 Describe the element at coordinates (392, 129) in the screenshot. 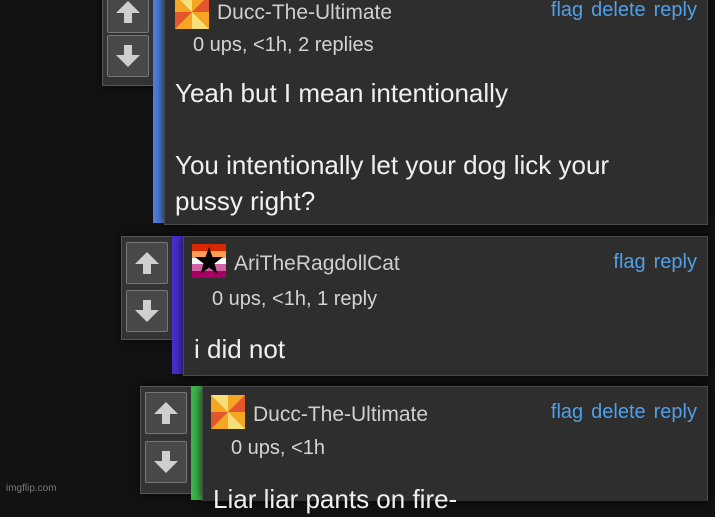

I see `comment-line` at that location.